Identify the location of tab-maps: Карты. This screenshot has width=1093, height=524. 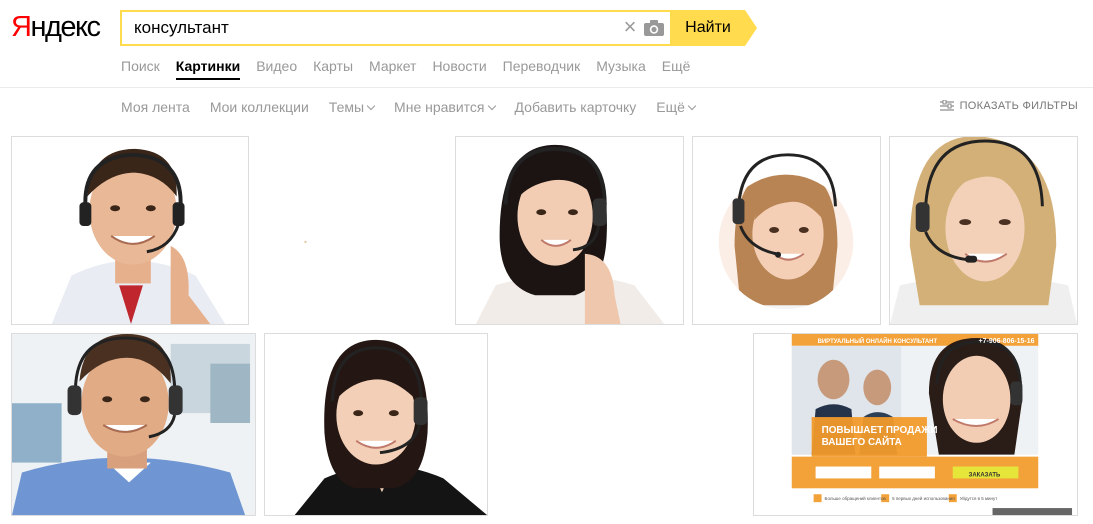
(333, 69).